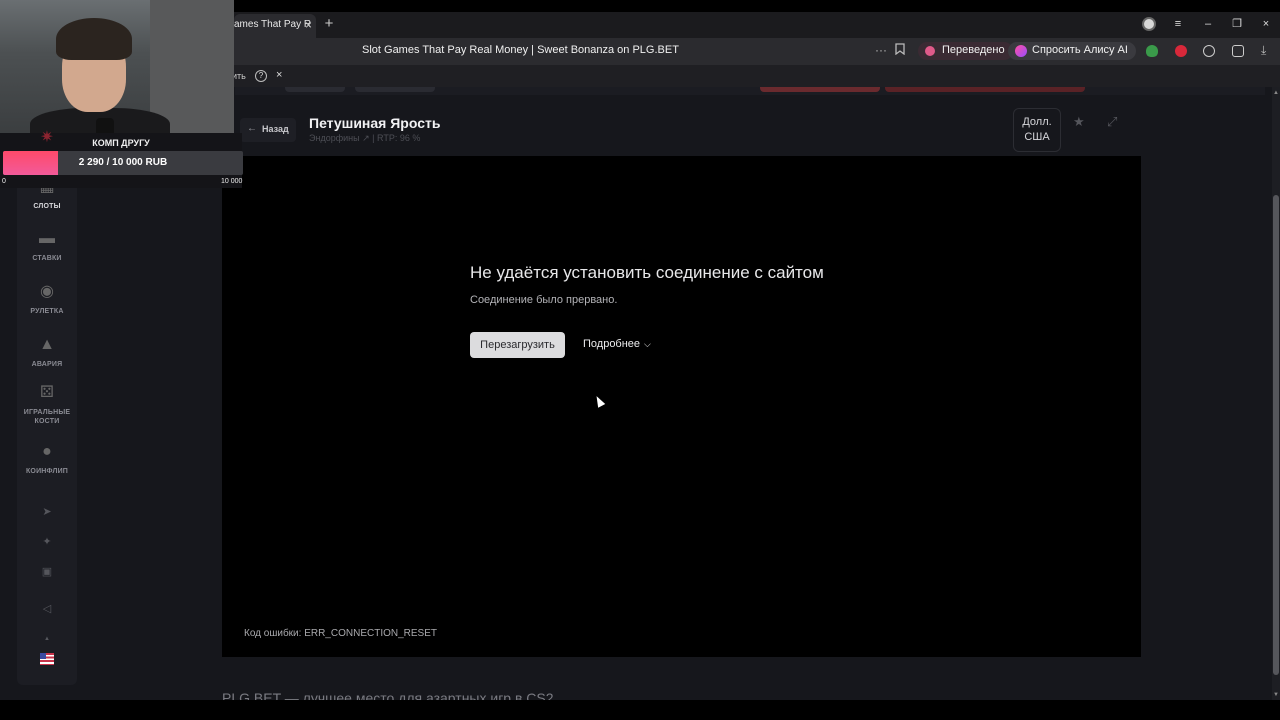  I want to click on notification-close-icon: ×, so click(279, 75).